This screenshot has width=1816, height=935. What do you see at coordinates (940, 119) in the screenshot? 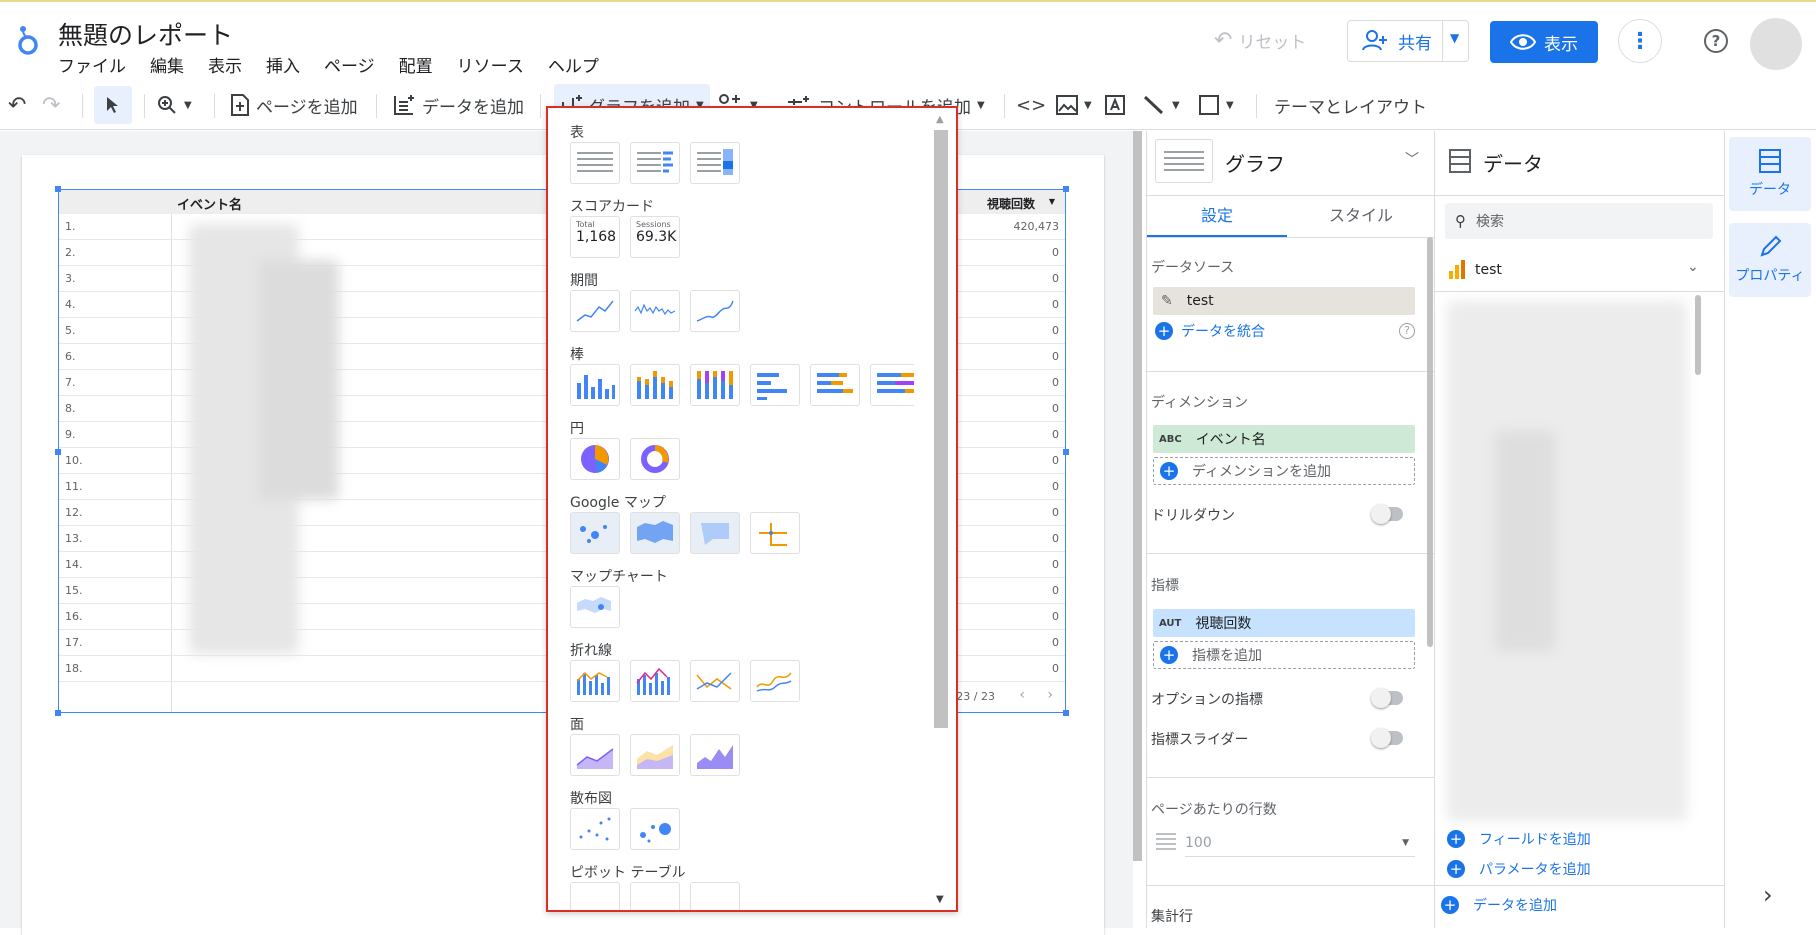
I see `scroll-up-icon: ▲` at bounding box center [940, 119].